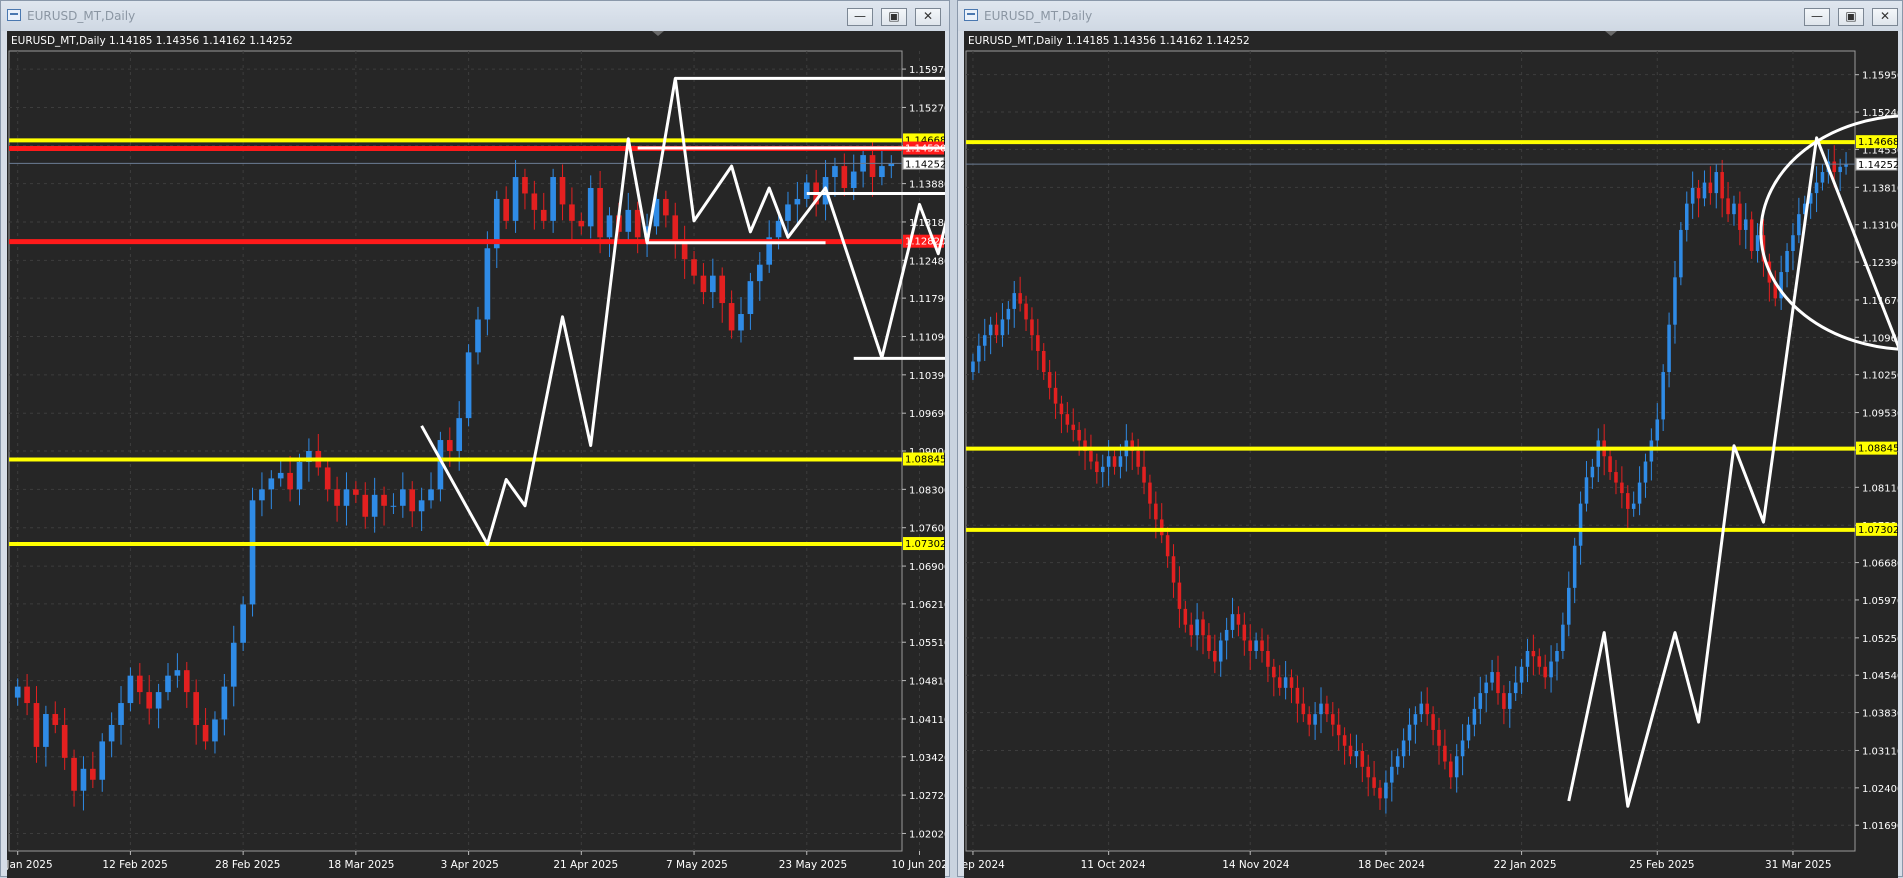 This screenshot has height=878, width=1903. Describe the element at coordinates (1880, 751) in the screenshot. I see `y-axis-tick-label: 1.03110` at that location.